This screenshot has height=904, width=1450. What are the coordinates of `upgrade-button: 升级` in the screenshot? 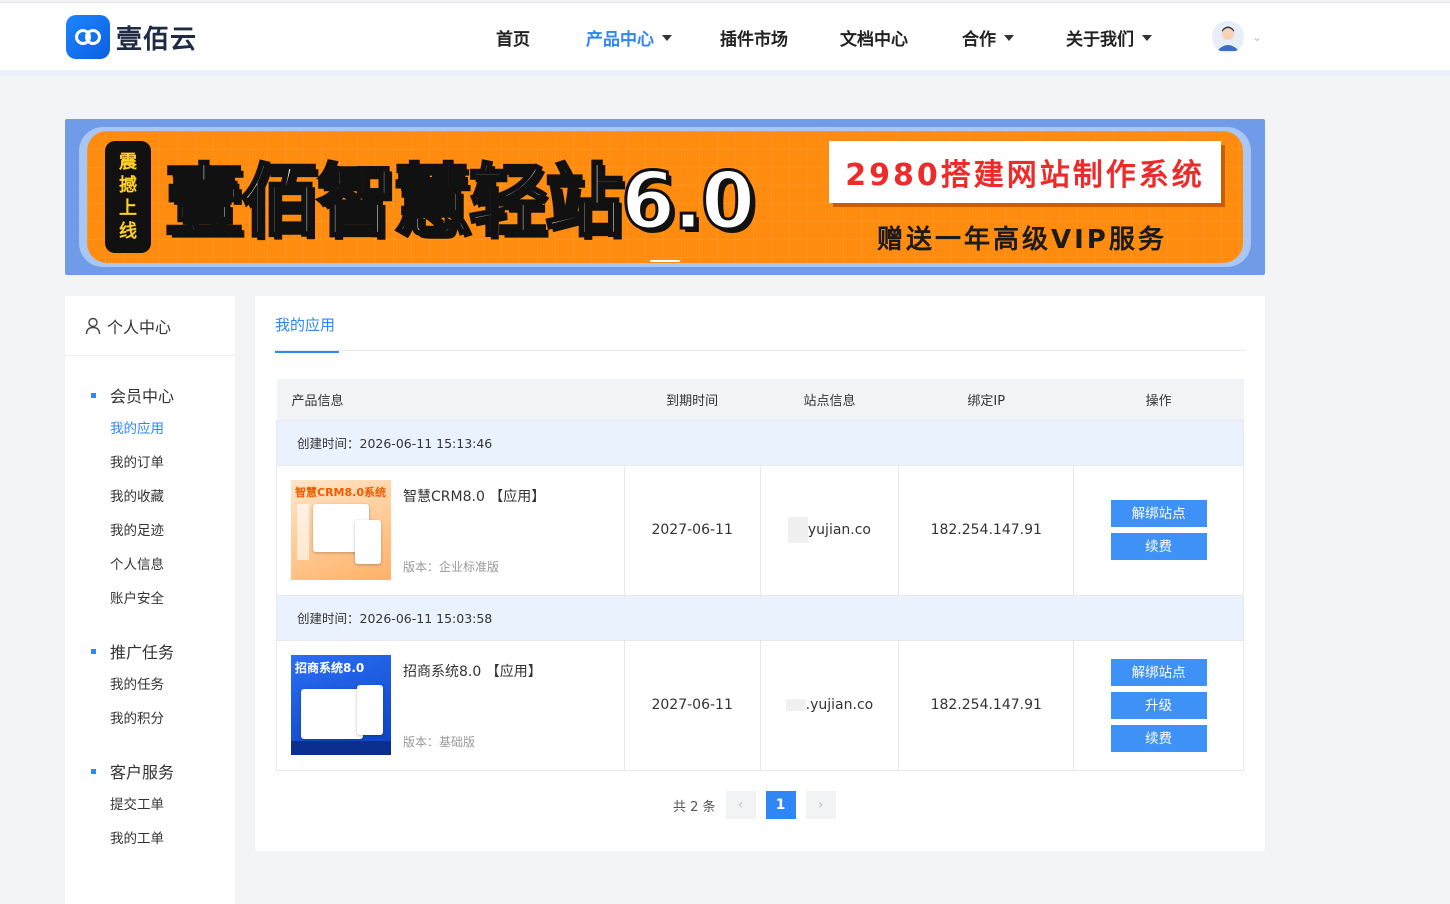 It's located at (1158, 705).